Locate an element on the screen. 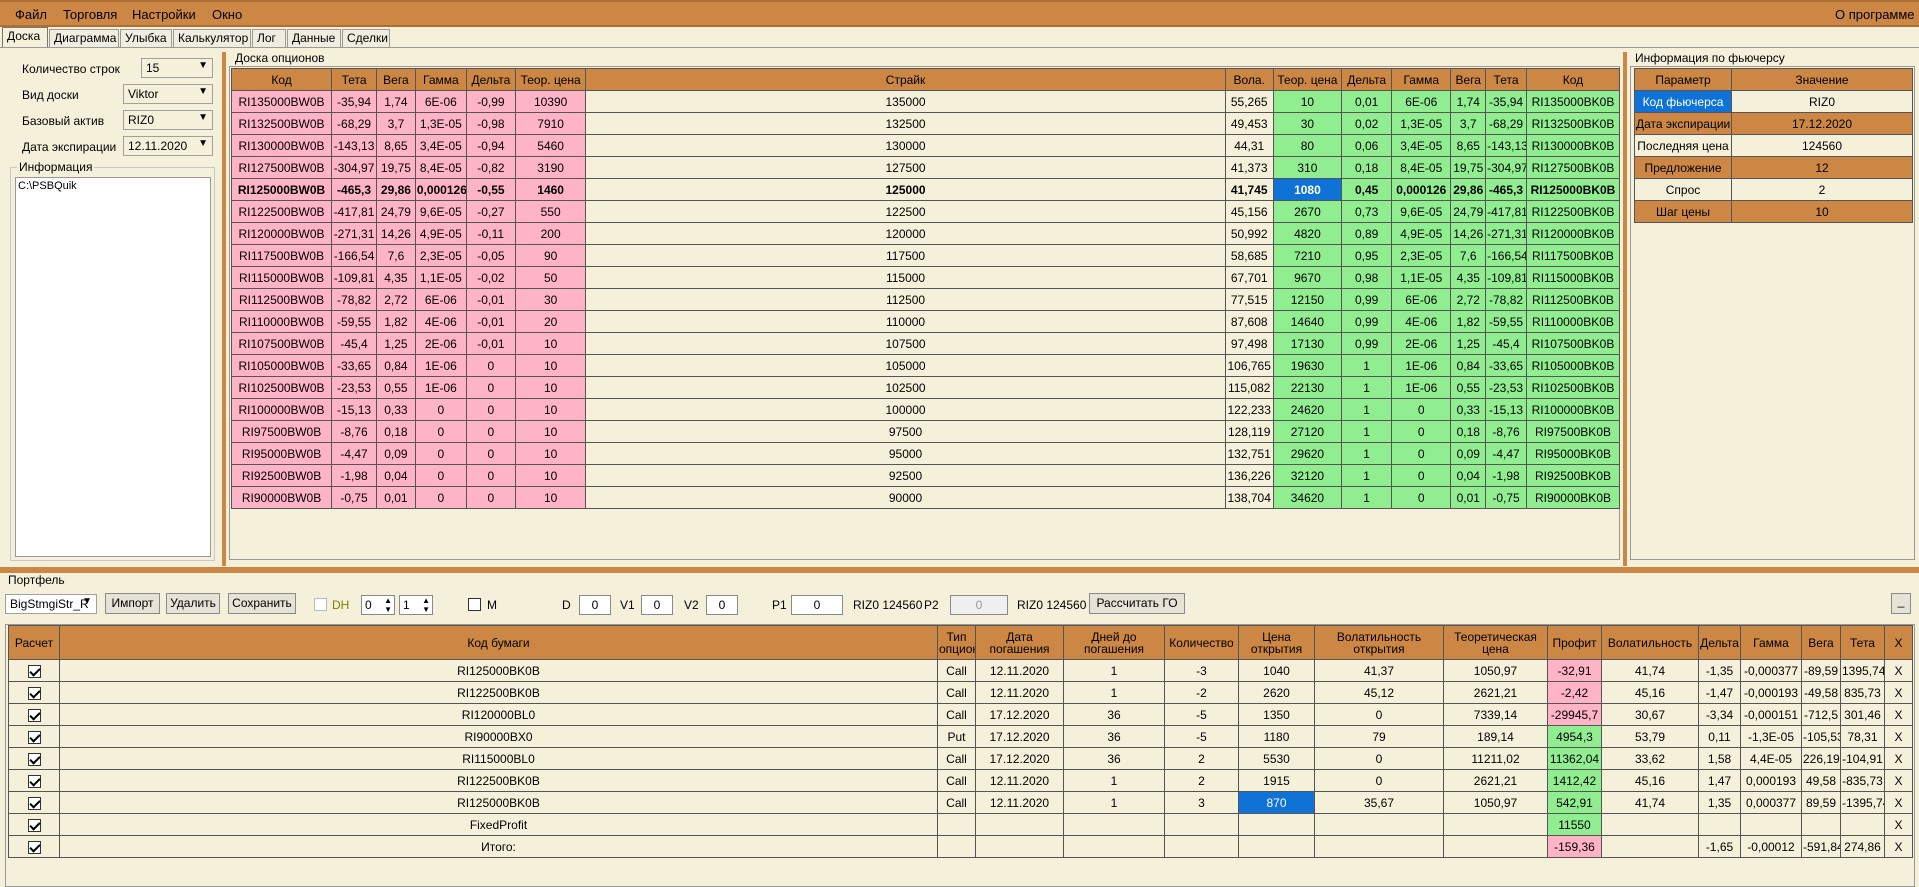  board-cell: 0,84 is located at coordinates (396, 365).